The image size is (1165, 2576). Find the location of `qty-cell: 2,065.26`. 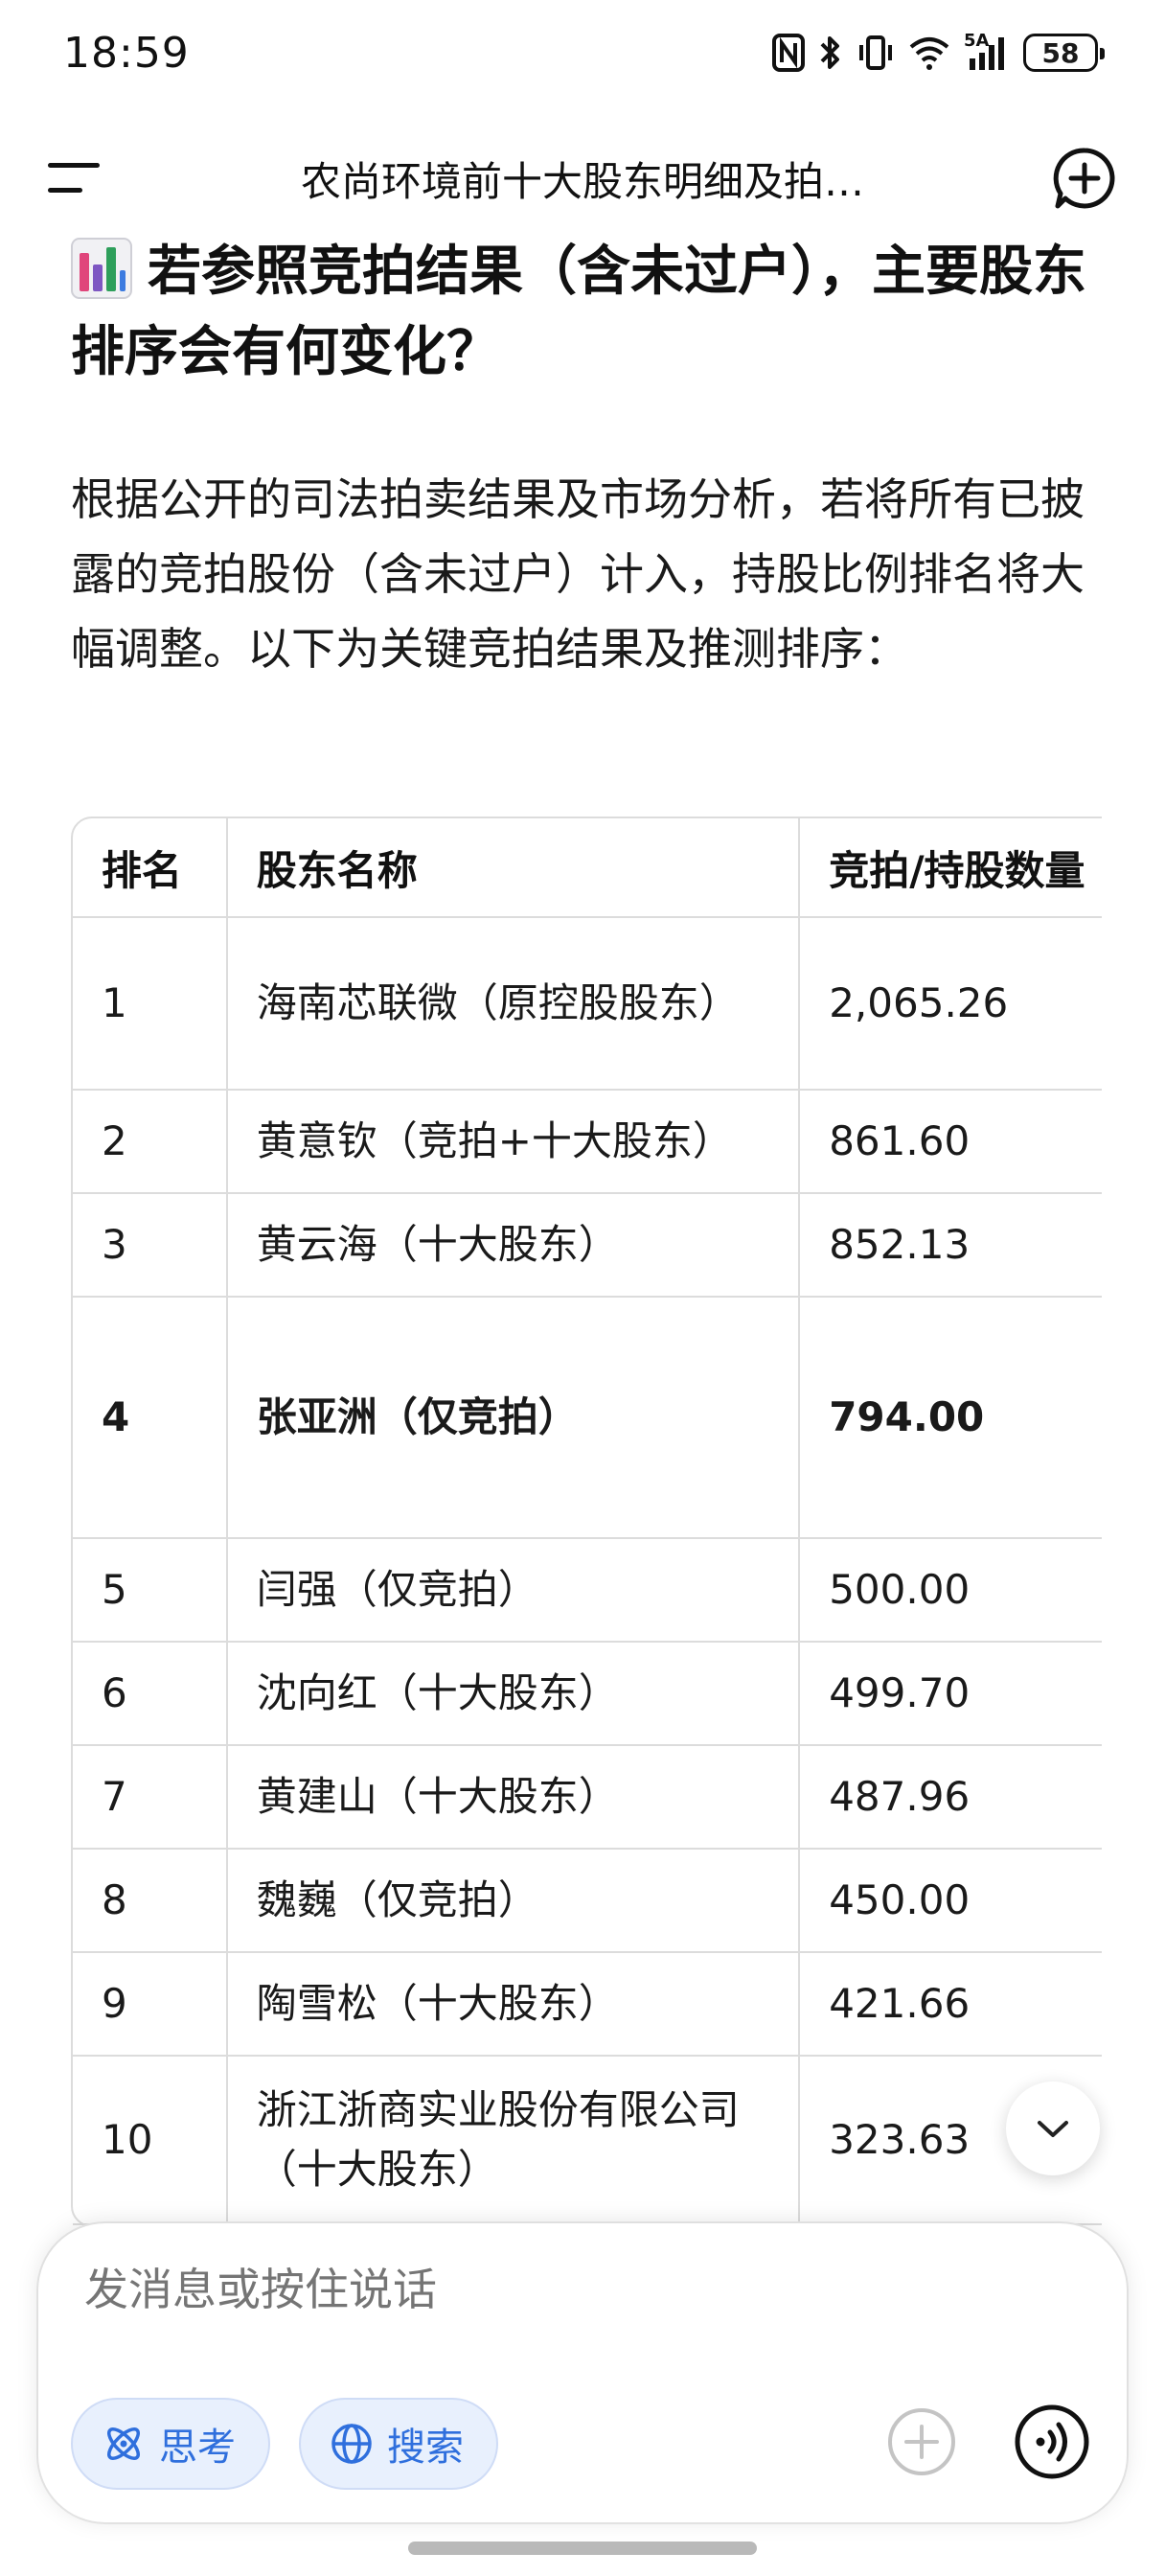

qty-cell: 2,065.26 is located at coordinates (951, 1004).